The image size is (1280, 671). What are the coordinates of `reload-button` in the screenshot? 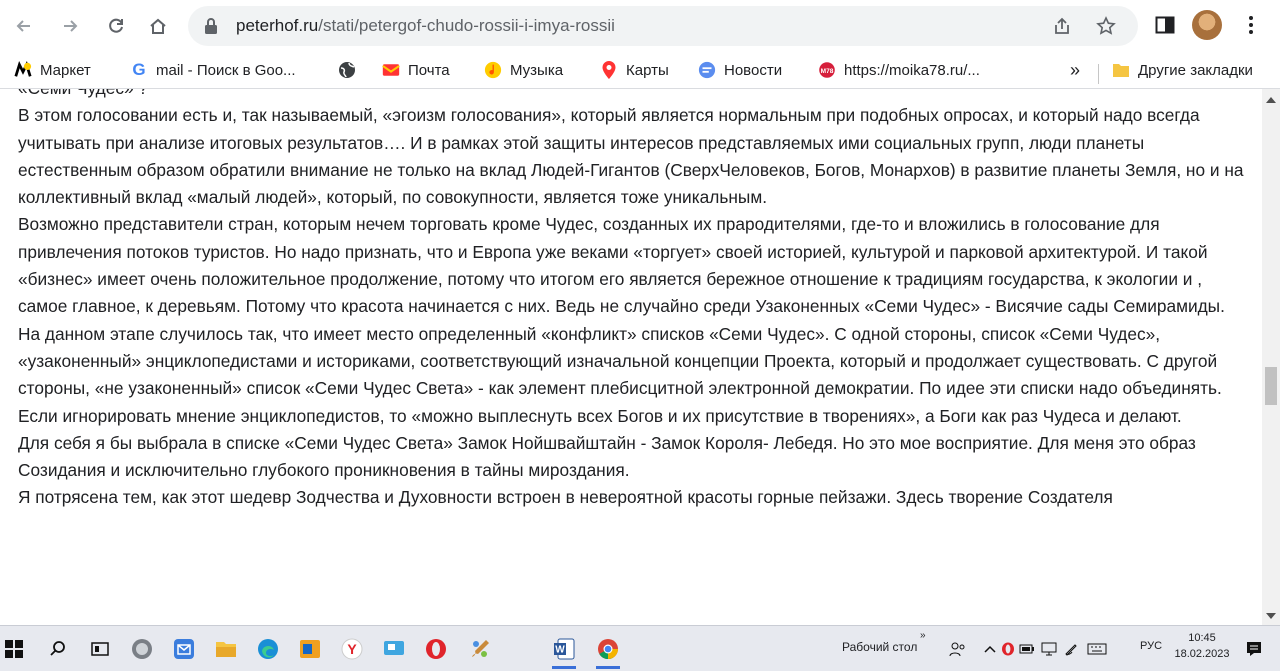 It's located at (116, 26).